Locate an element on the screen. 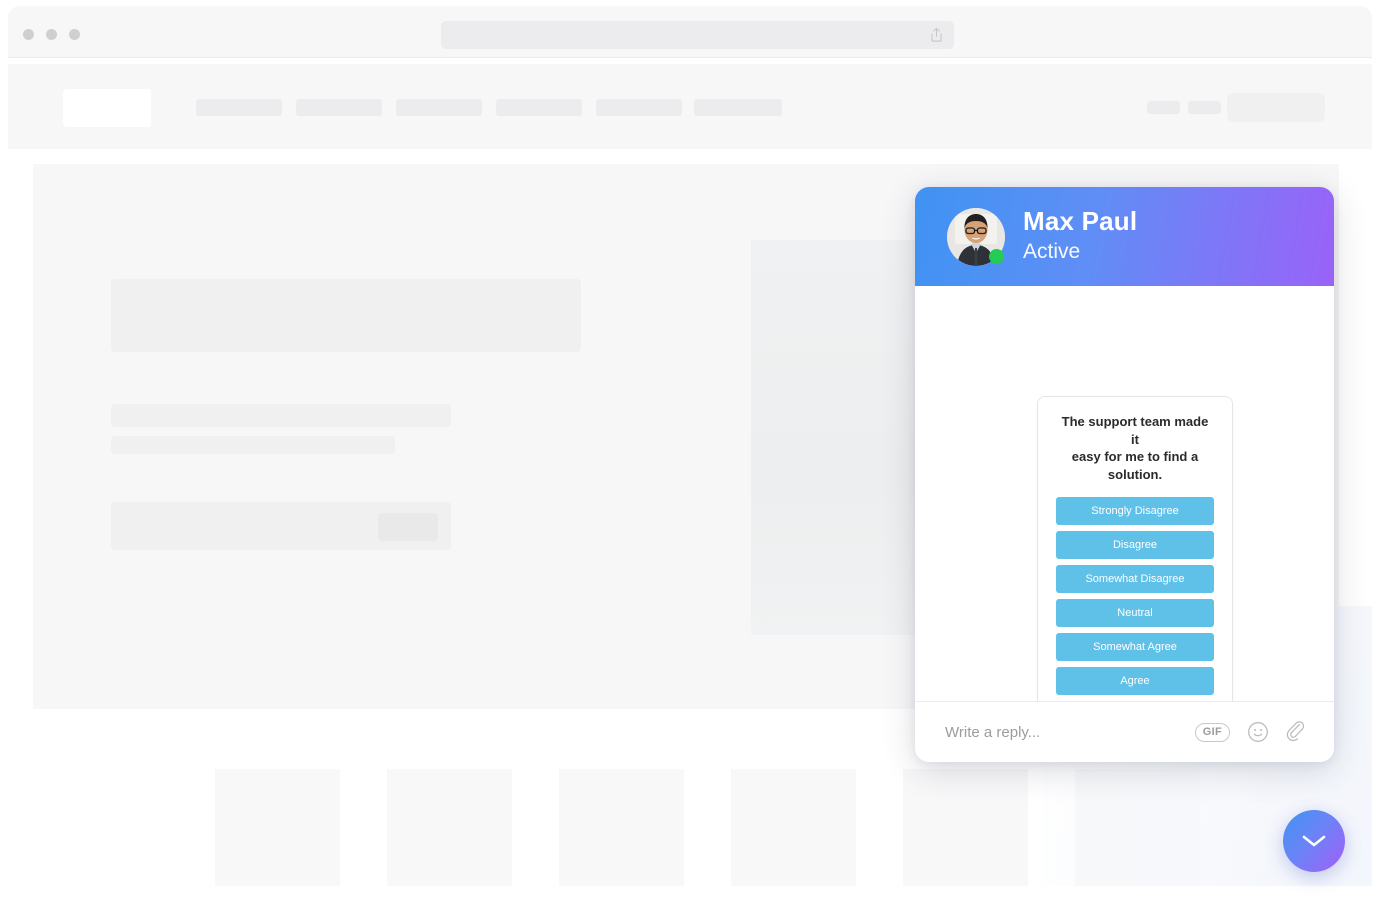  gif-button: GIF is located at coordinates (1212, 732).